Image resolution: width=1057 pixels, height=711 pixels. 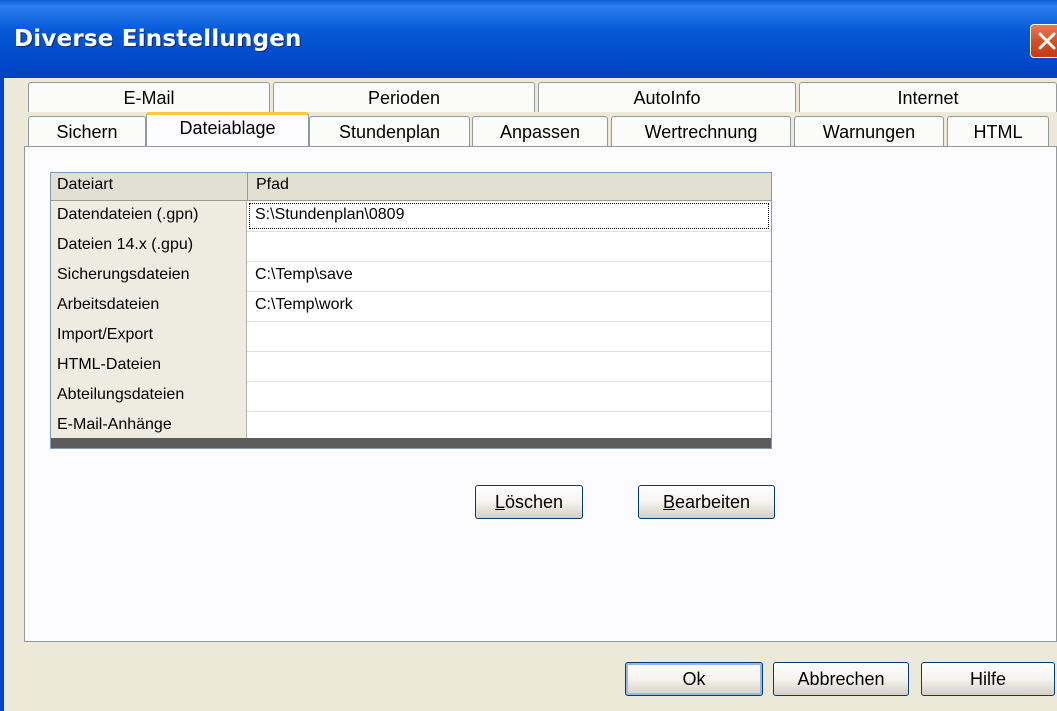 I want to click on tab-wertrechnung: Wertrechnung, so click(x=701, y=131).